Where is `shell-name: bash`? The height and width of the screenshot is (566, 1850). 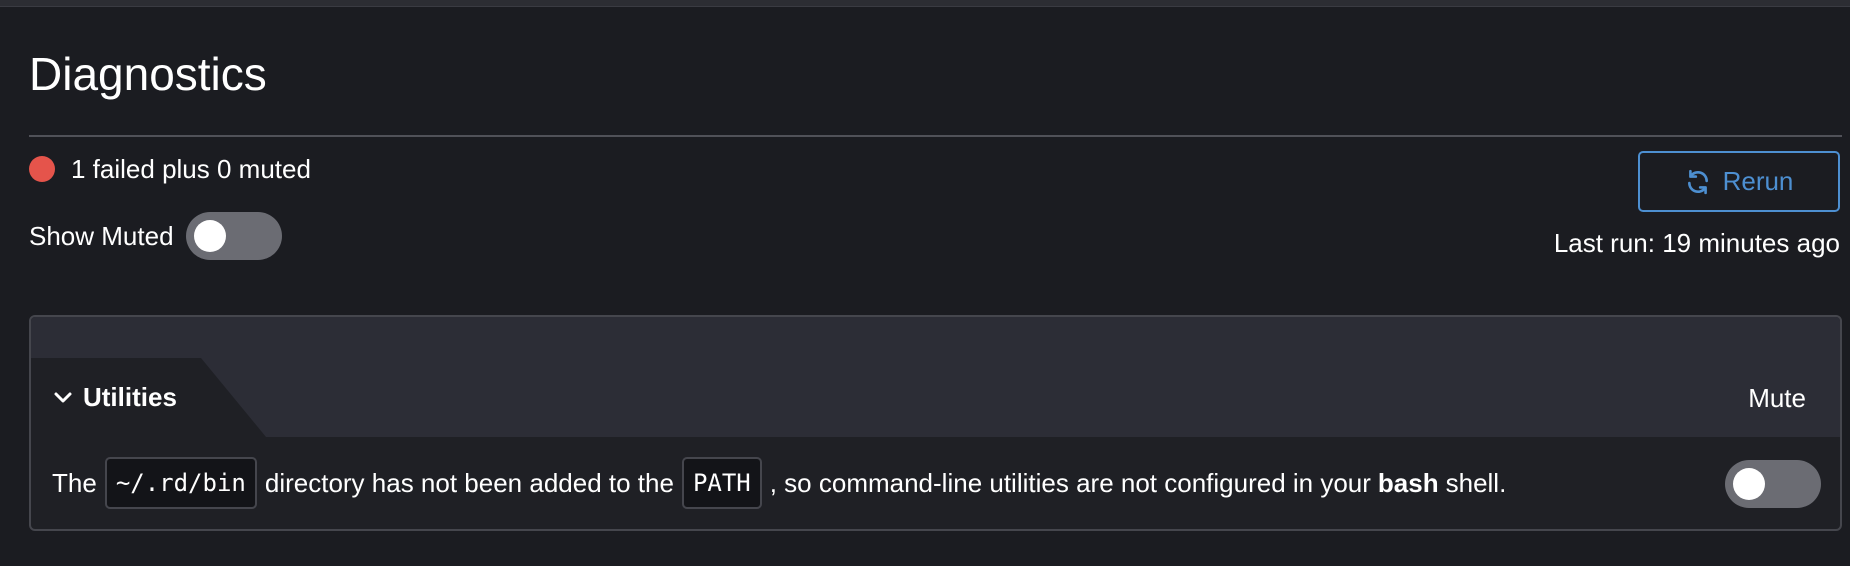 shell-name: bash is located at coordinates (1408, 482).